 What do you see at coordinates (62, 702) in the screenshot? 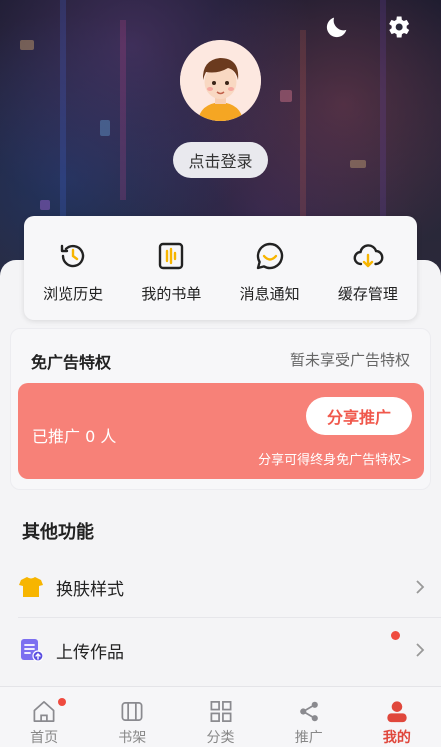
I see `home-badge-dot` at bounding box center [62, 702].